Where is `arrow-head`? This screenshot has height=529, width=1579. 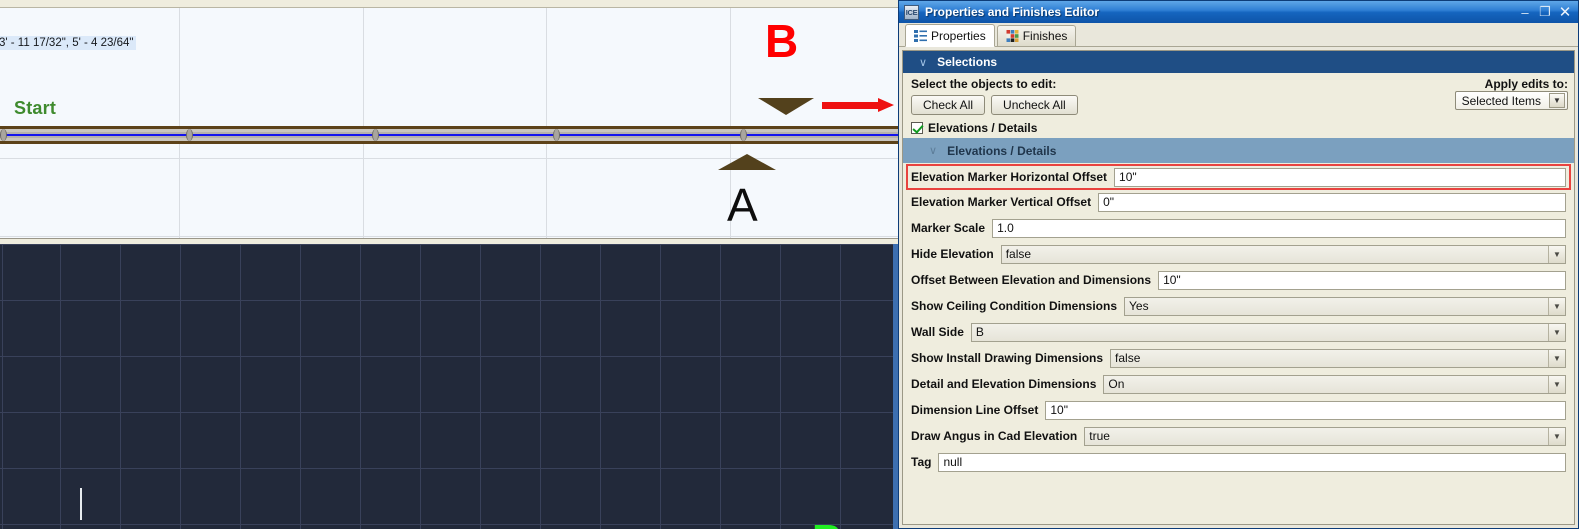
arrow-head is located at coordinates (886, 105).